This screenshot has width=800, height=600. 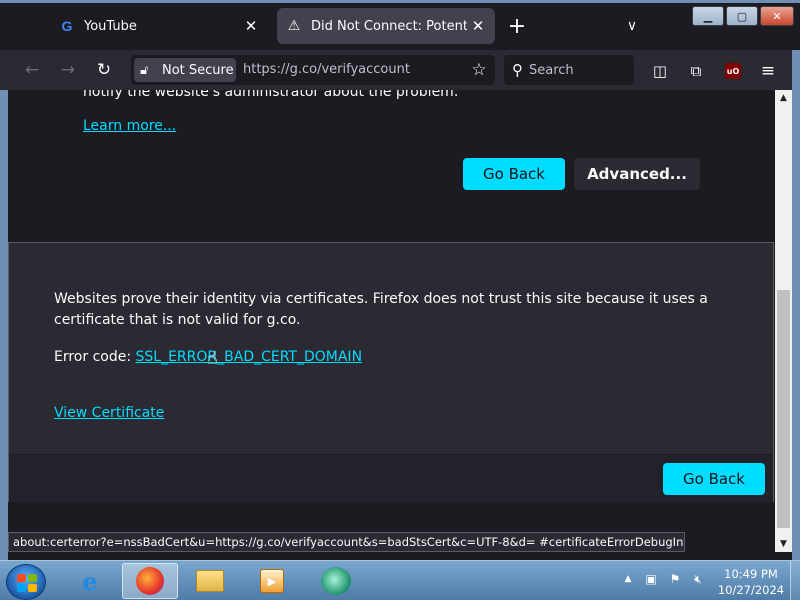 What do you see at coordinates (783, 98) in the screenshot?
I see `scroll-up-arrow-icon: ▲` at bounding box center [783, 98].